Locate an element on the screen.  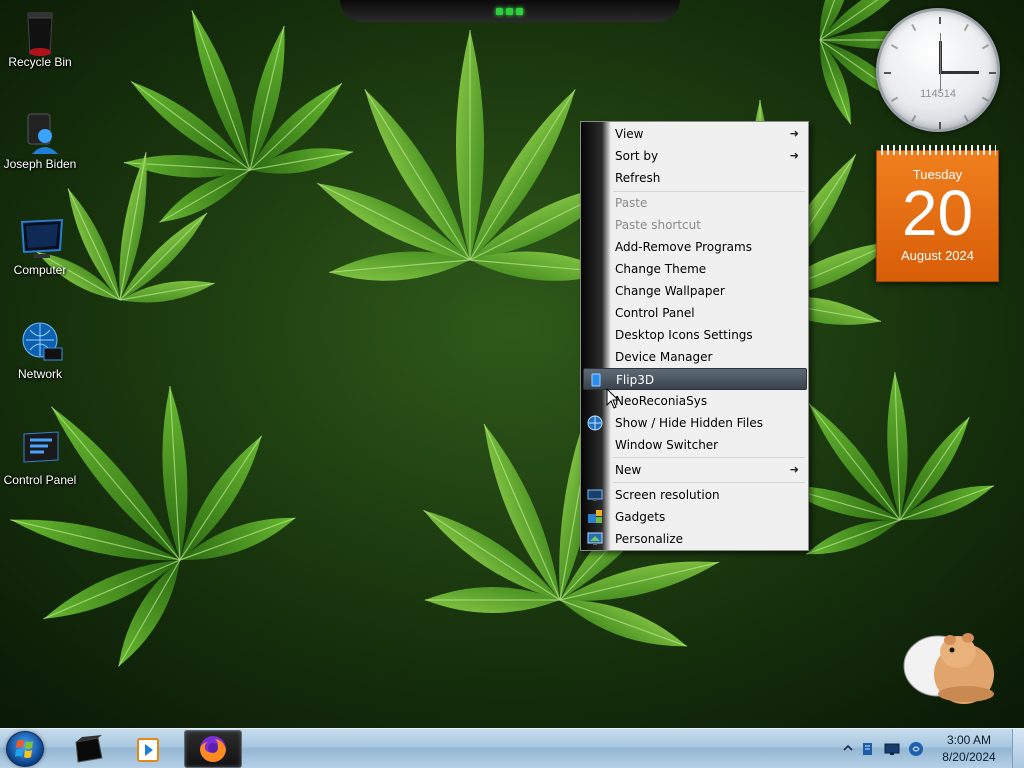
menu-item-change-theme: Change Theme is located at coordinates (695, 269).